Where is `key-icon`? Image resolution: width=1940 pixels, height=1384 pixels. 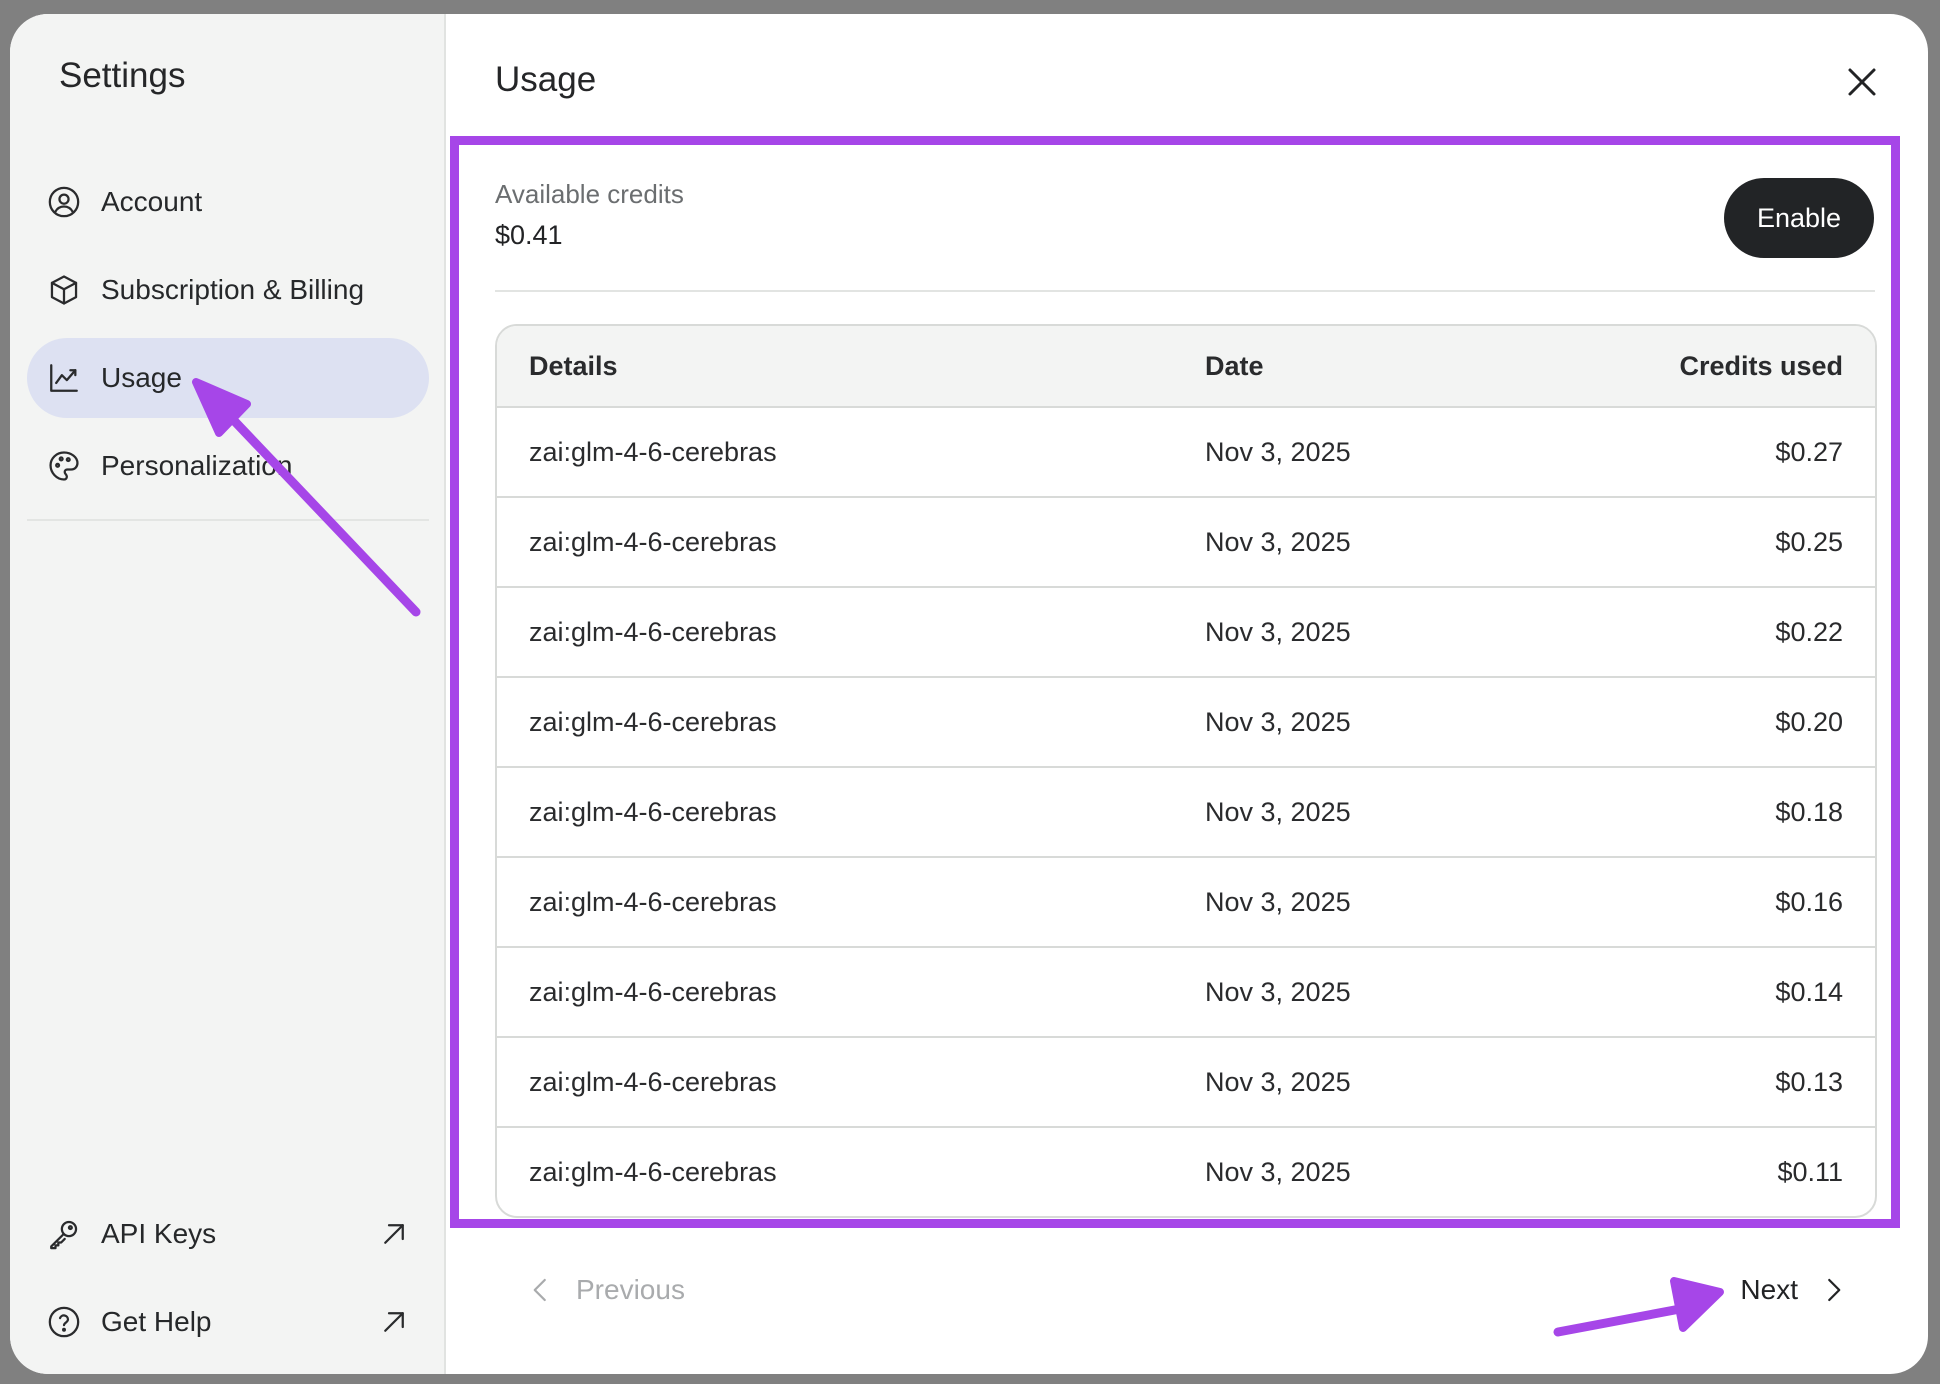
key-icon is located at coordinates (64, 1234).